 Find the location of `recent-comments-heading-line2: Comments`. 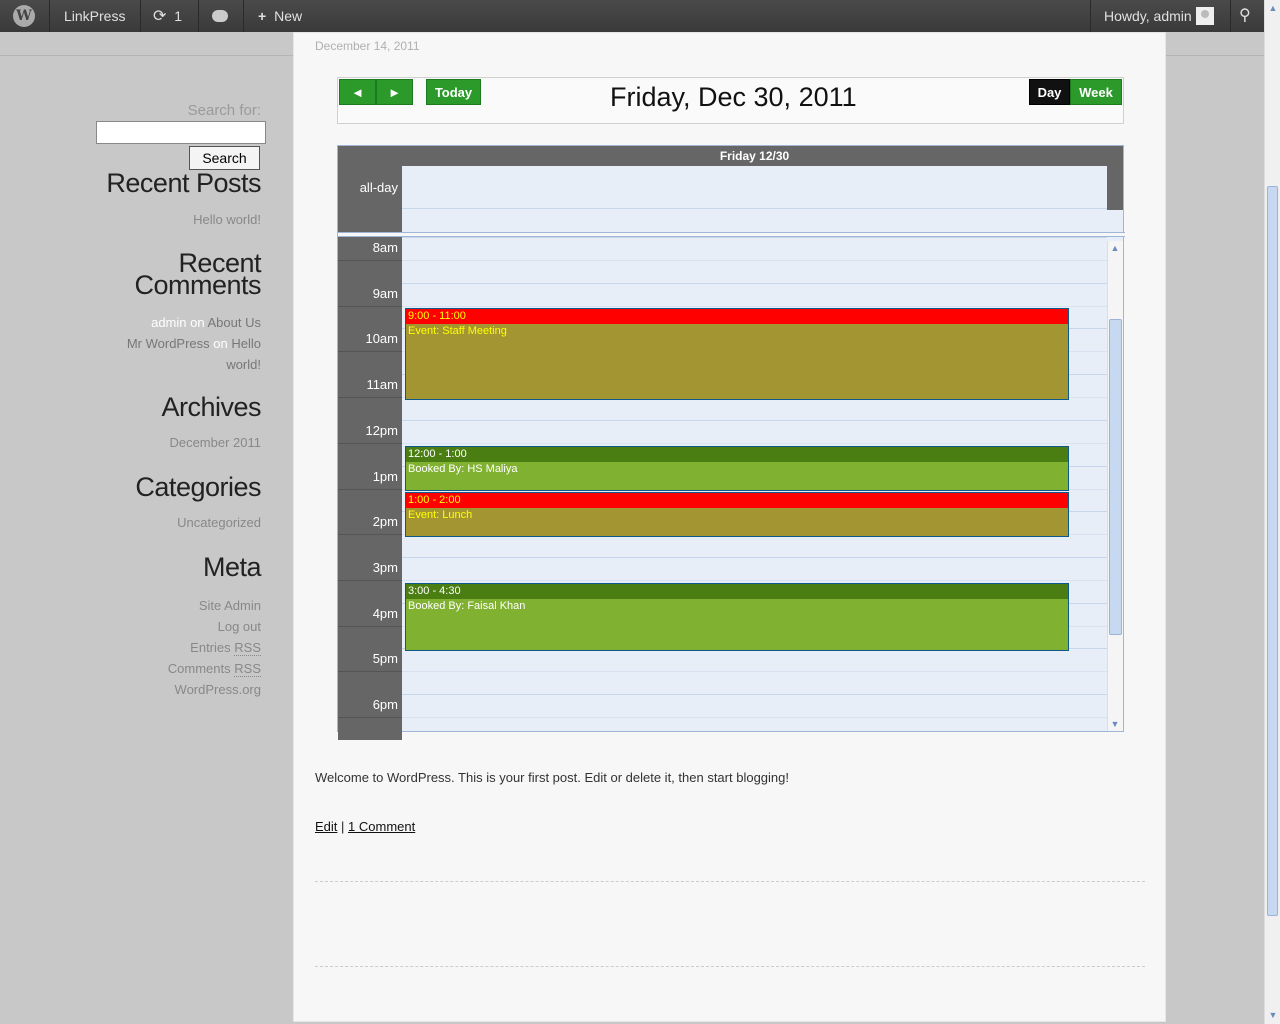

recent-comments-heading-line2: Comments is located at coordinates (197, 285).